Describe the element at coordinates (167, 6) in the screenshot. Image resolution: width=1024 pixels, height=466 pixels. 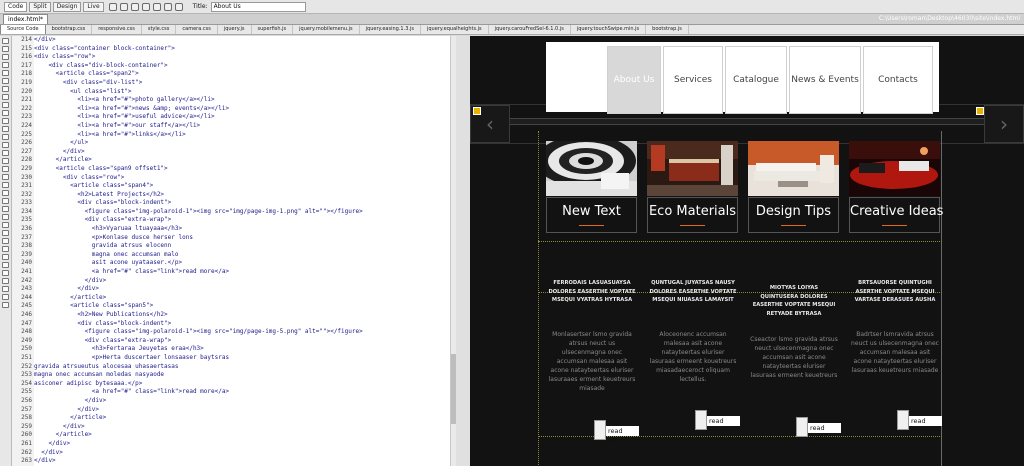
I see `visual-aids-icon` at that location.